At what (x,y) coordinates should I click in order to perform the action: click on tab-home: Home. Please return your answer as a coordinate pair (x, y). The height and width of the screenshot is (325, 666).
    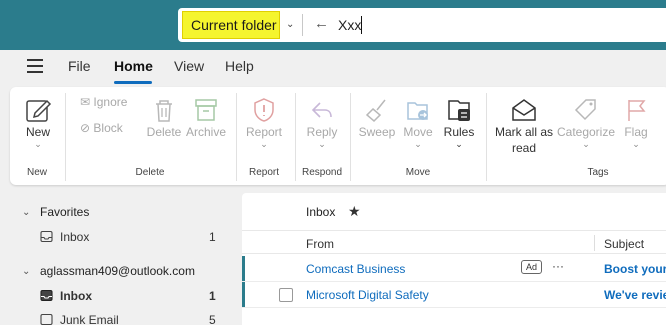
    Looking at the image, I should click on (133, 66).